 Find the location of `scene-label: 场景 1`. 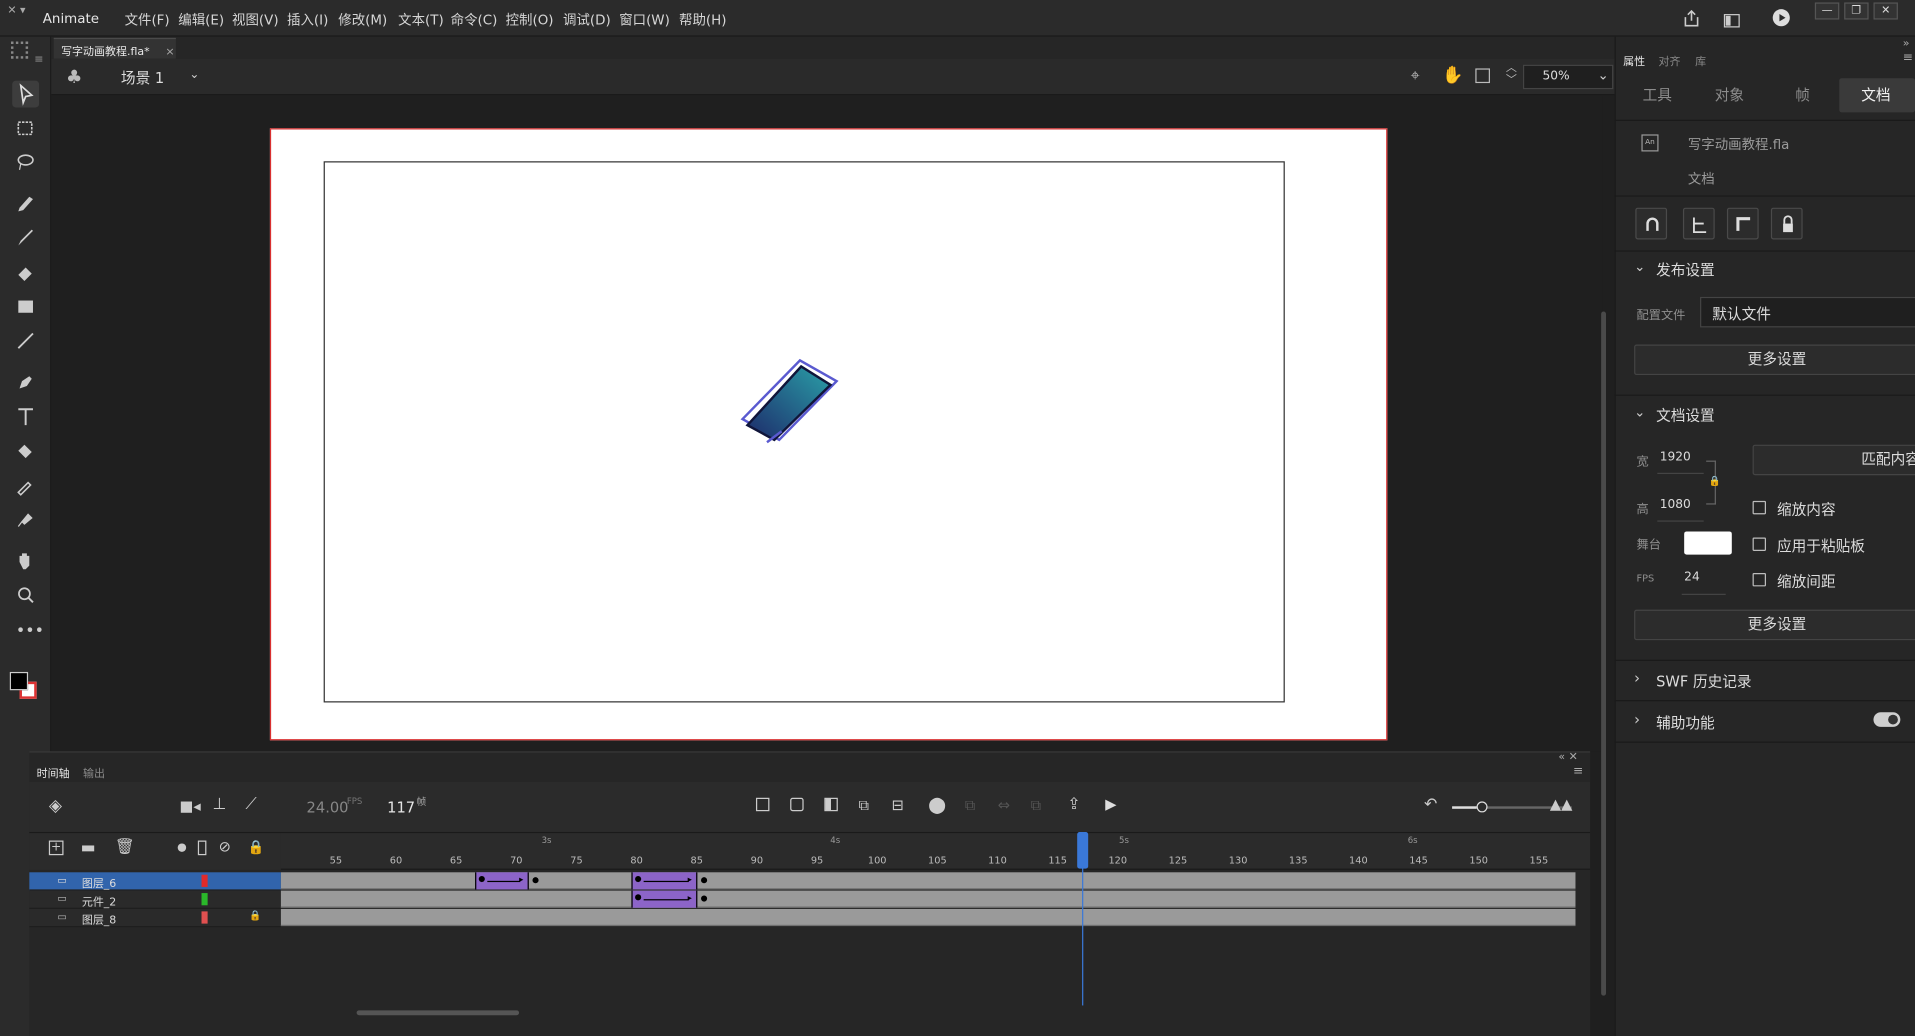

scene-label: 场景 1 is located at coordinates (142, 77).